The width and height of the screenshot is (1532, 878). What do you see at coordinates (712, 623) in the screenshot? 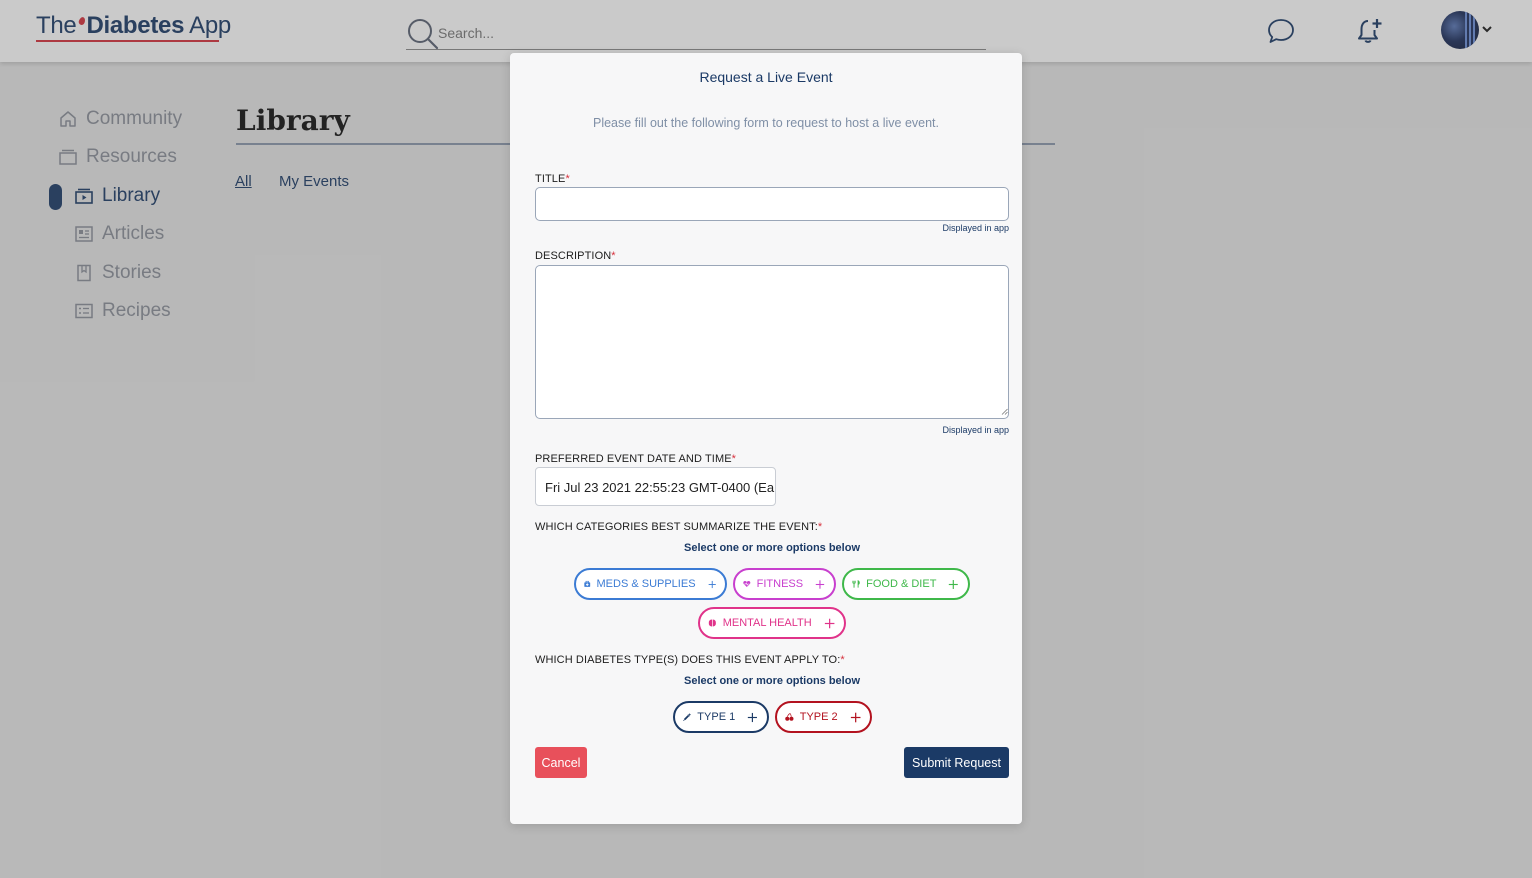
I see `brain-icon` at bounding box center [712, 623].